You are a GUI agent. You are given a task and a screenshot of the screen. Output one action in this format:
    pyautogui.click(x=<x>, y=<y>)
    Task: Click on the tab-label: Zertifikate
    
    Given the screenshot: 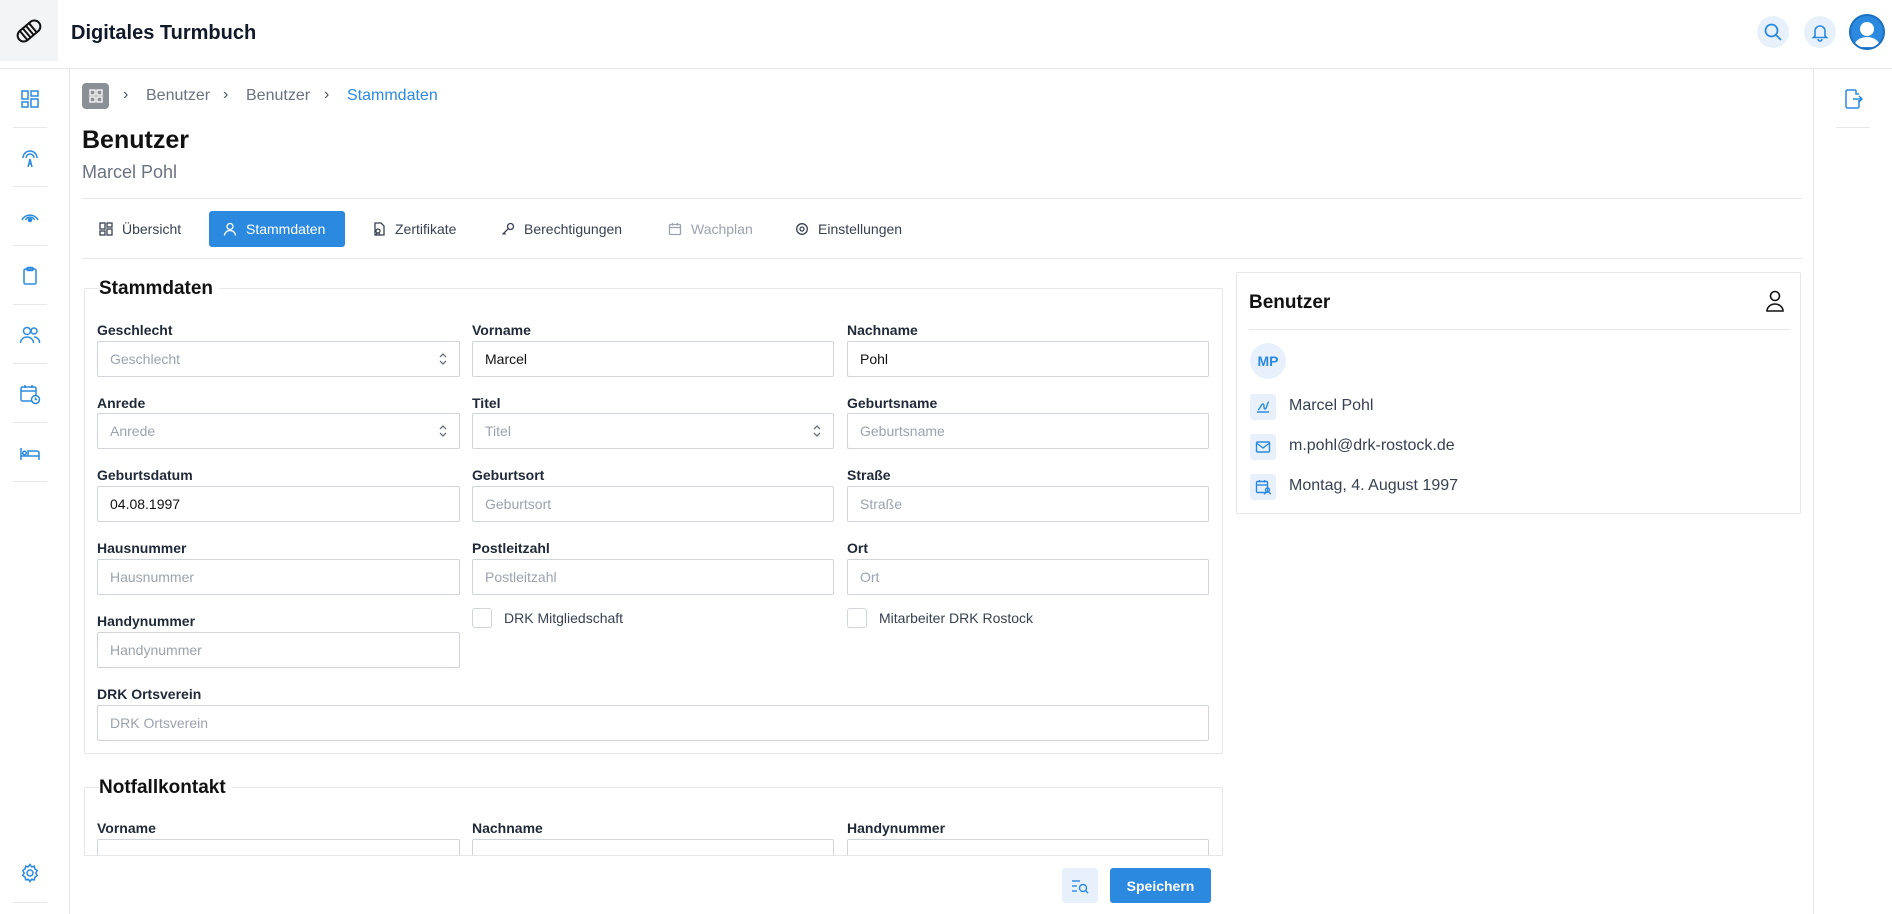 What is the action you would take?
    pyautogui.click(x=426, y=229)
    